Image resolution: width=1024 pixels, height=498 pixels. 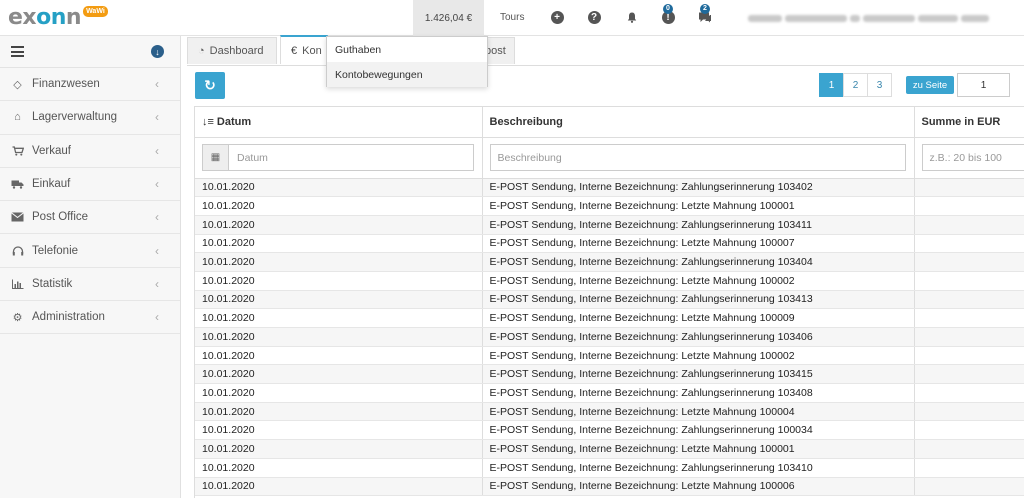 What do you see at coordinates (17, 251) in the screenshot?
I see `headset-icon` at bounding box center [17, 251].